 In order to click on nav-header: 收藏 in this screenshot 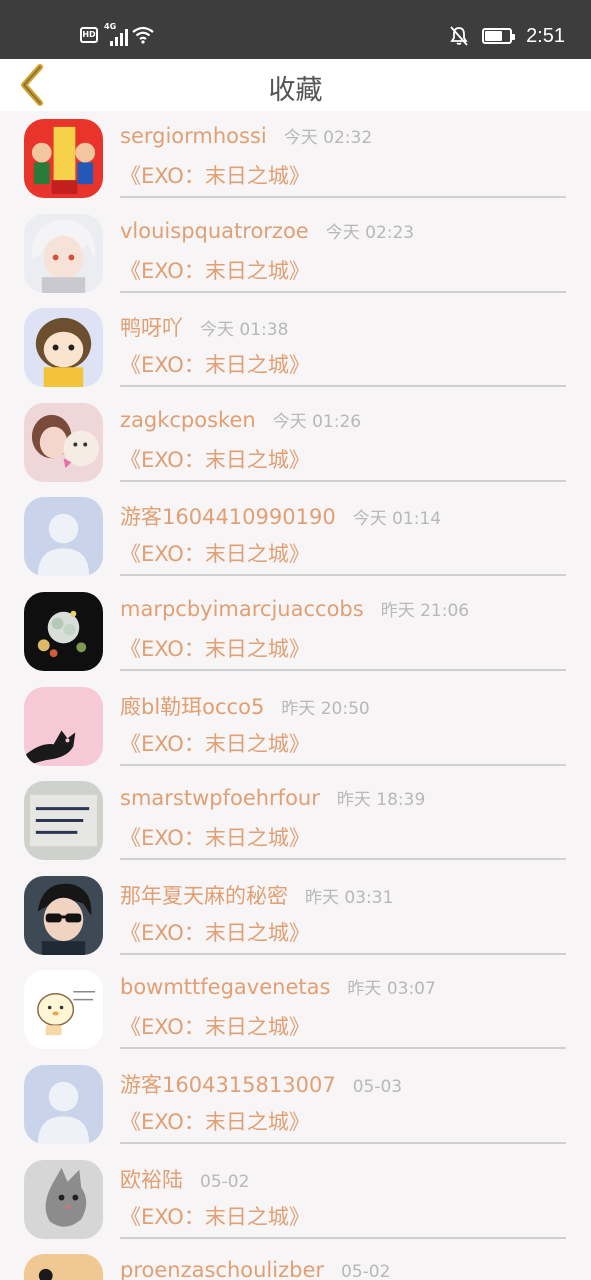, I will do `click(295, 85)`.